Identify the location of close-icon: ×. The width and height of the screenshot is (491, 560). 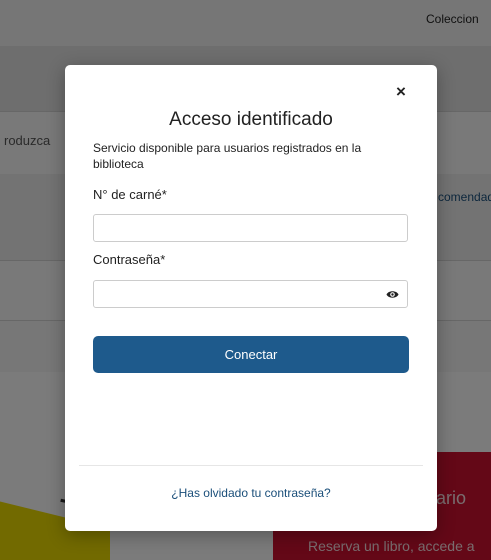
(401, 92).